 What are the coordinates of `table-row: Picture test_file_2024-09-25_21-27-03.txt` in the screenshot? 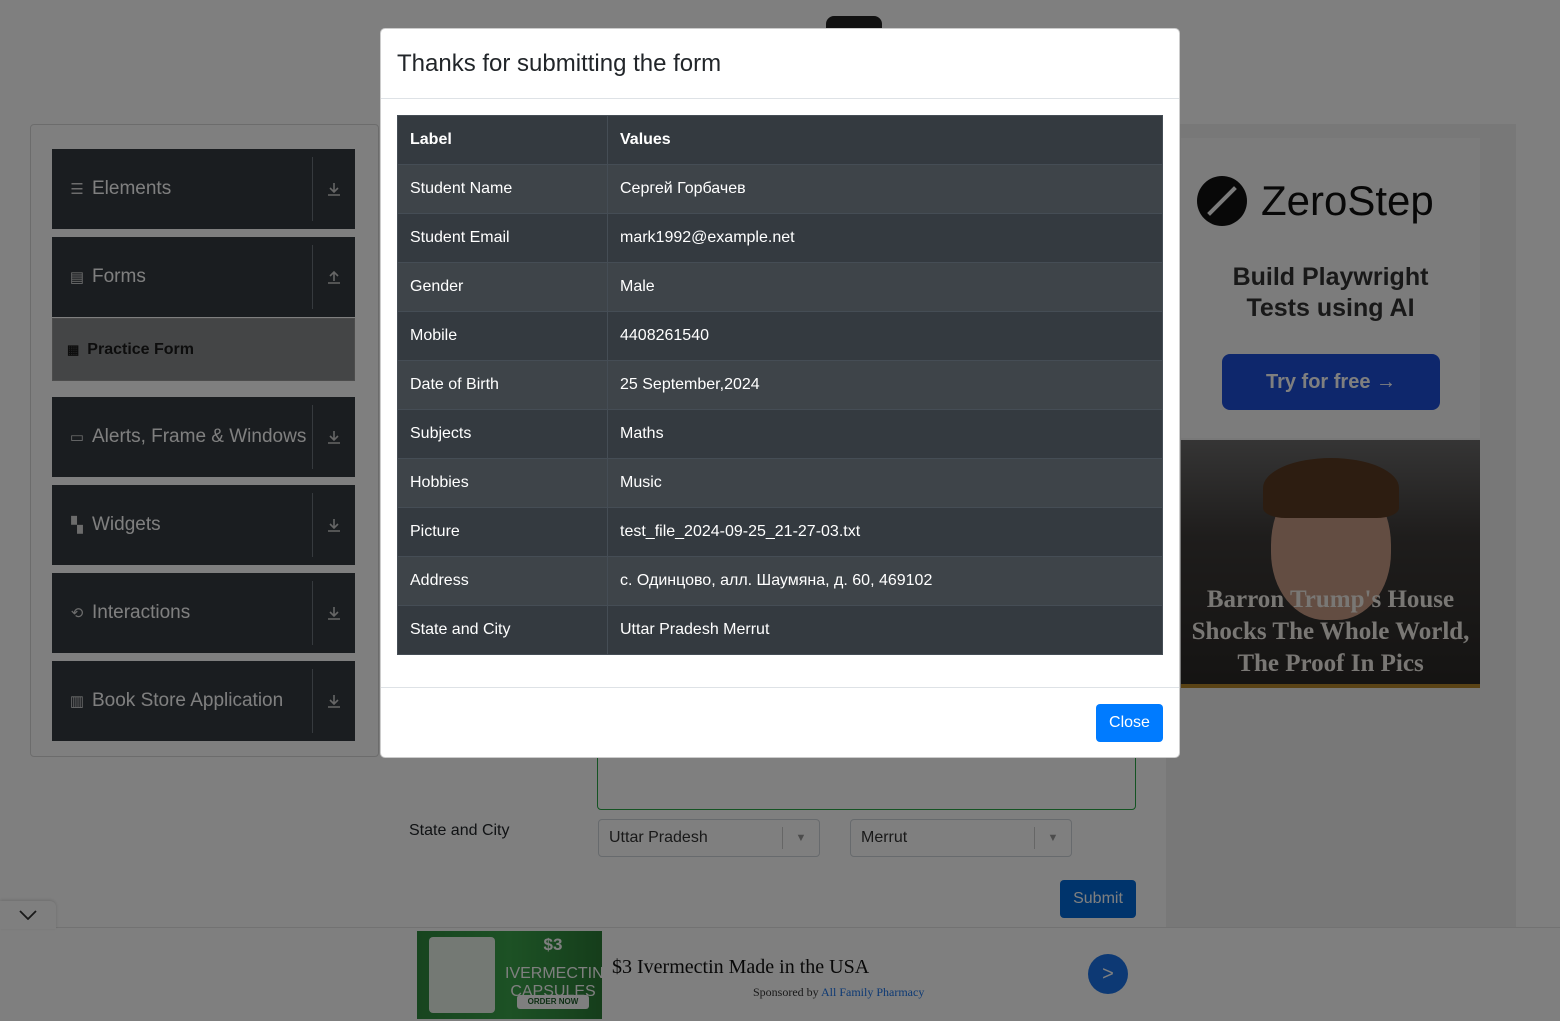 It's located at (780, 532).